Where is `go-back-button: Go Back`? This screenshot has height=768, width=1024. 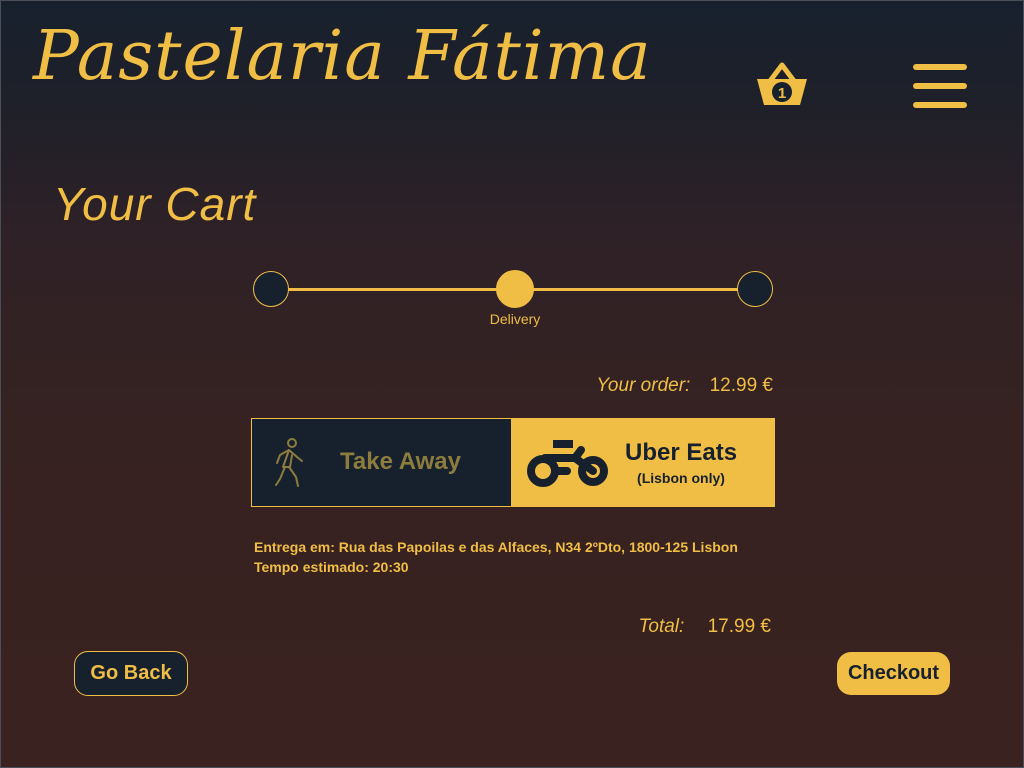 go-back-button: Go Back is located at coordinates (131, 673).